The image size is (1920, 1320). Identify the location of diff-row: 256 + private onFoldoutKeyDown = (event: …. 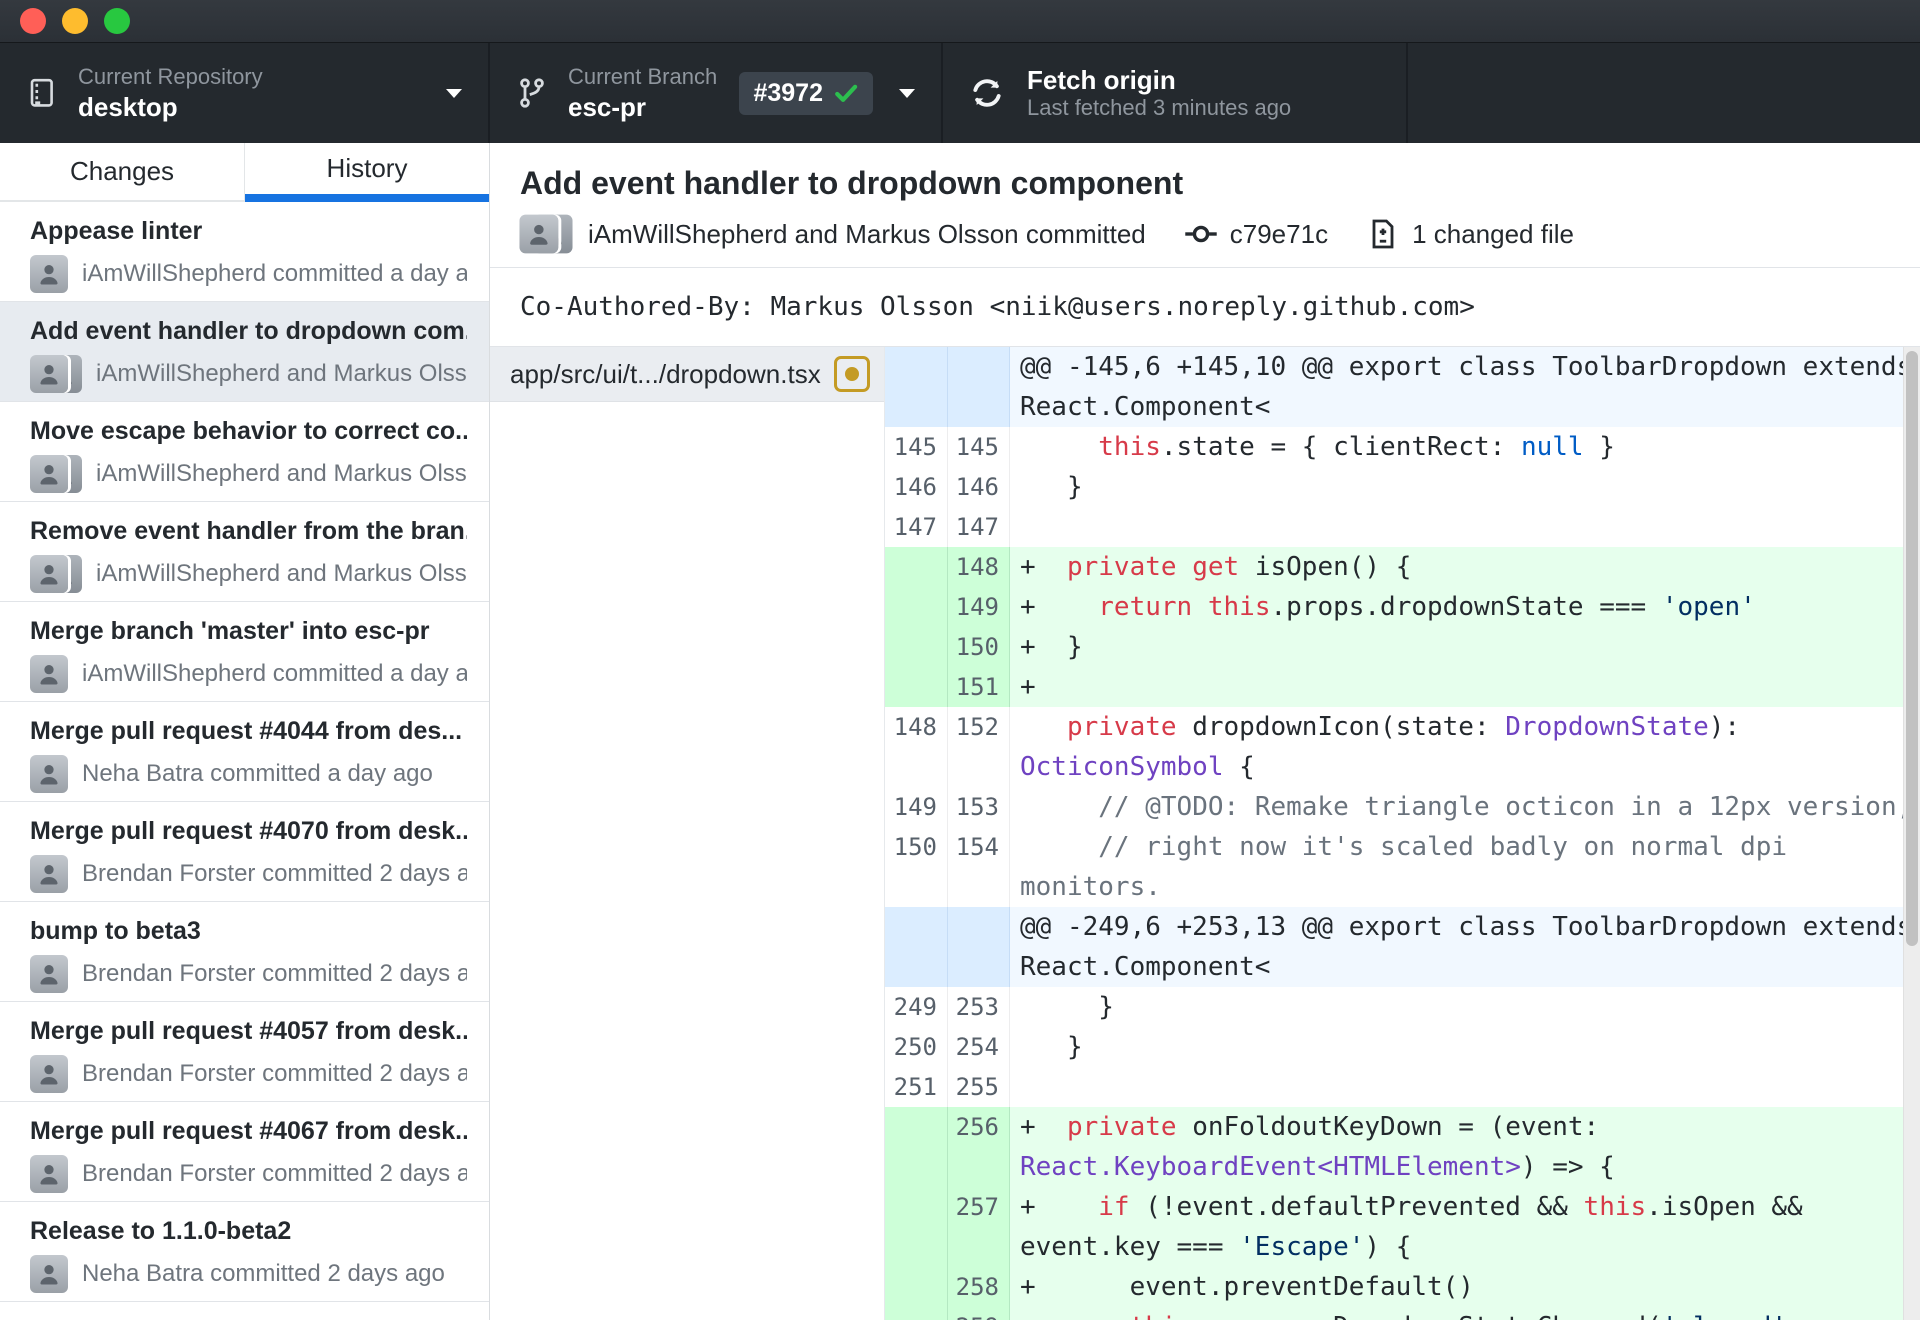
(1402, 1147).